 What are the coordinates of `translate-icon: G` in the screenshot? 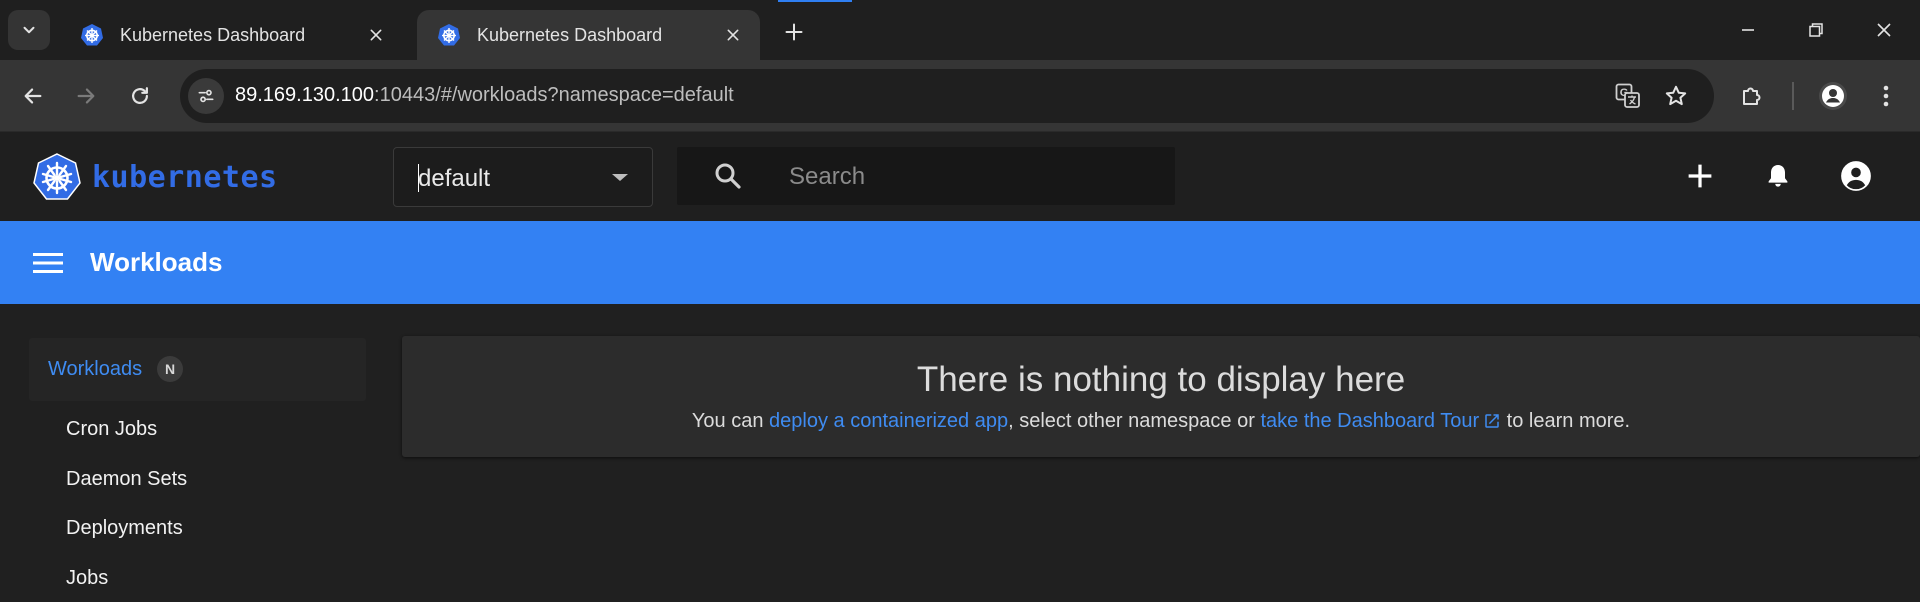 It's located at (1627, 95).